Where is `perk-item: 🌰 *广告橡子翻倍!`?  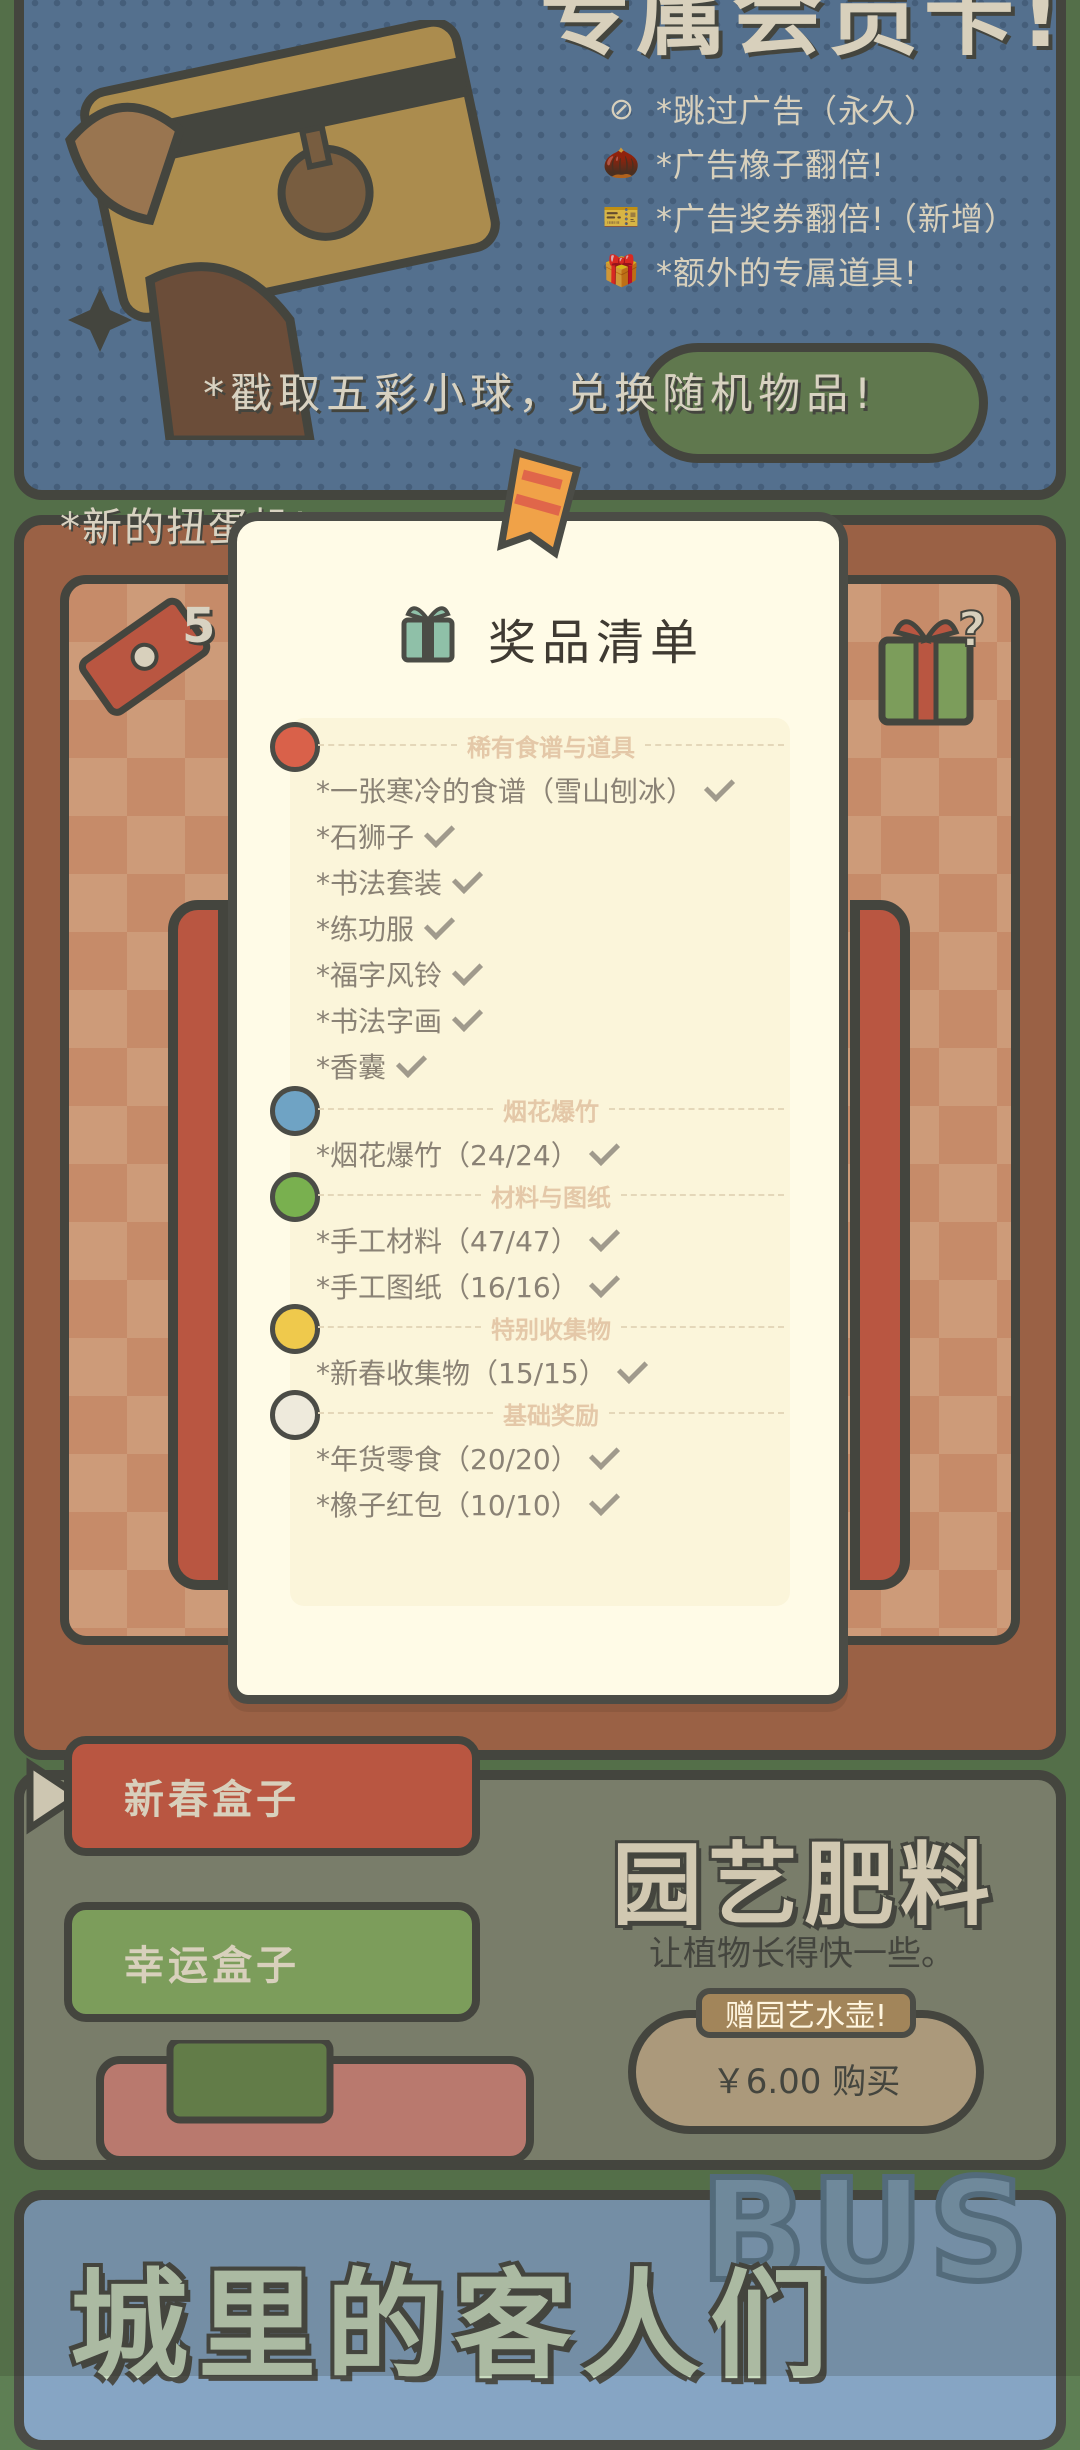 perk-item: 🌰 *广告橡子翻倍! is located at coordinates (742, 163).